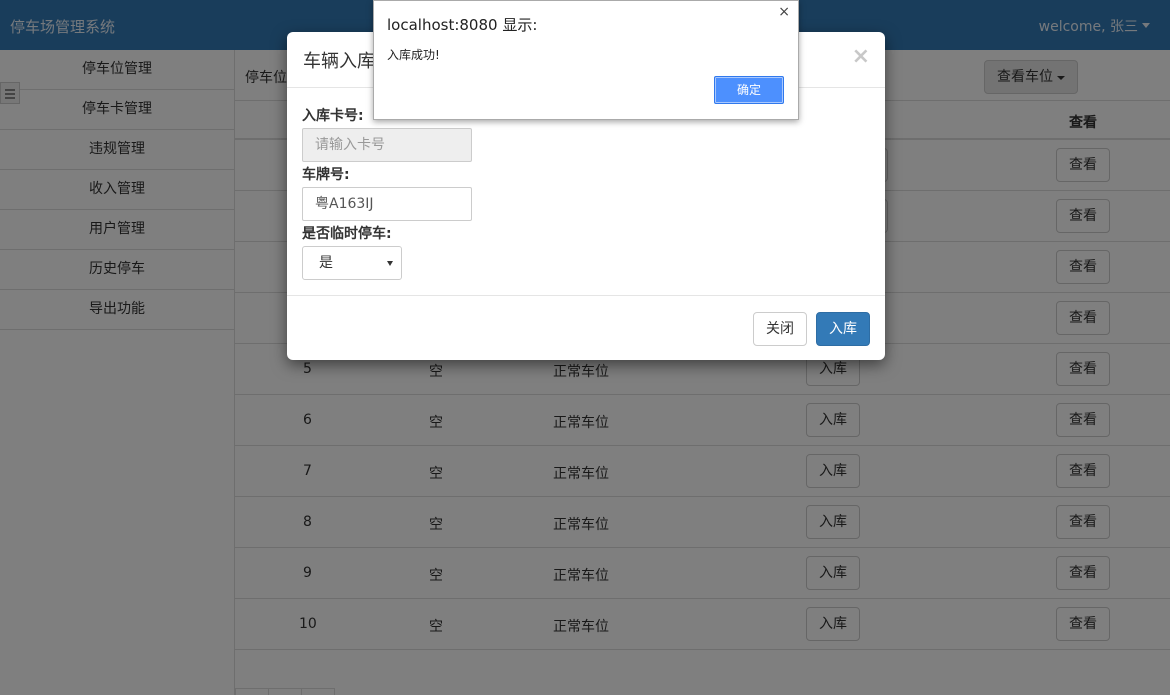 The width and height of the screenshot is (1170, 695). I want to click on plate-number-label: 车牌号:, so click(326, 175).